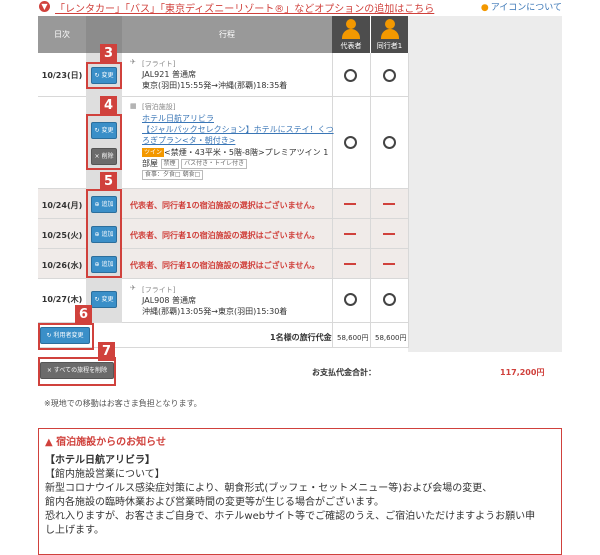 The width and height of the screenshot is (600, 555). I want to click on plan-link-2: ろぎプラン<タ・朝付き>, so click(188, 140).